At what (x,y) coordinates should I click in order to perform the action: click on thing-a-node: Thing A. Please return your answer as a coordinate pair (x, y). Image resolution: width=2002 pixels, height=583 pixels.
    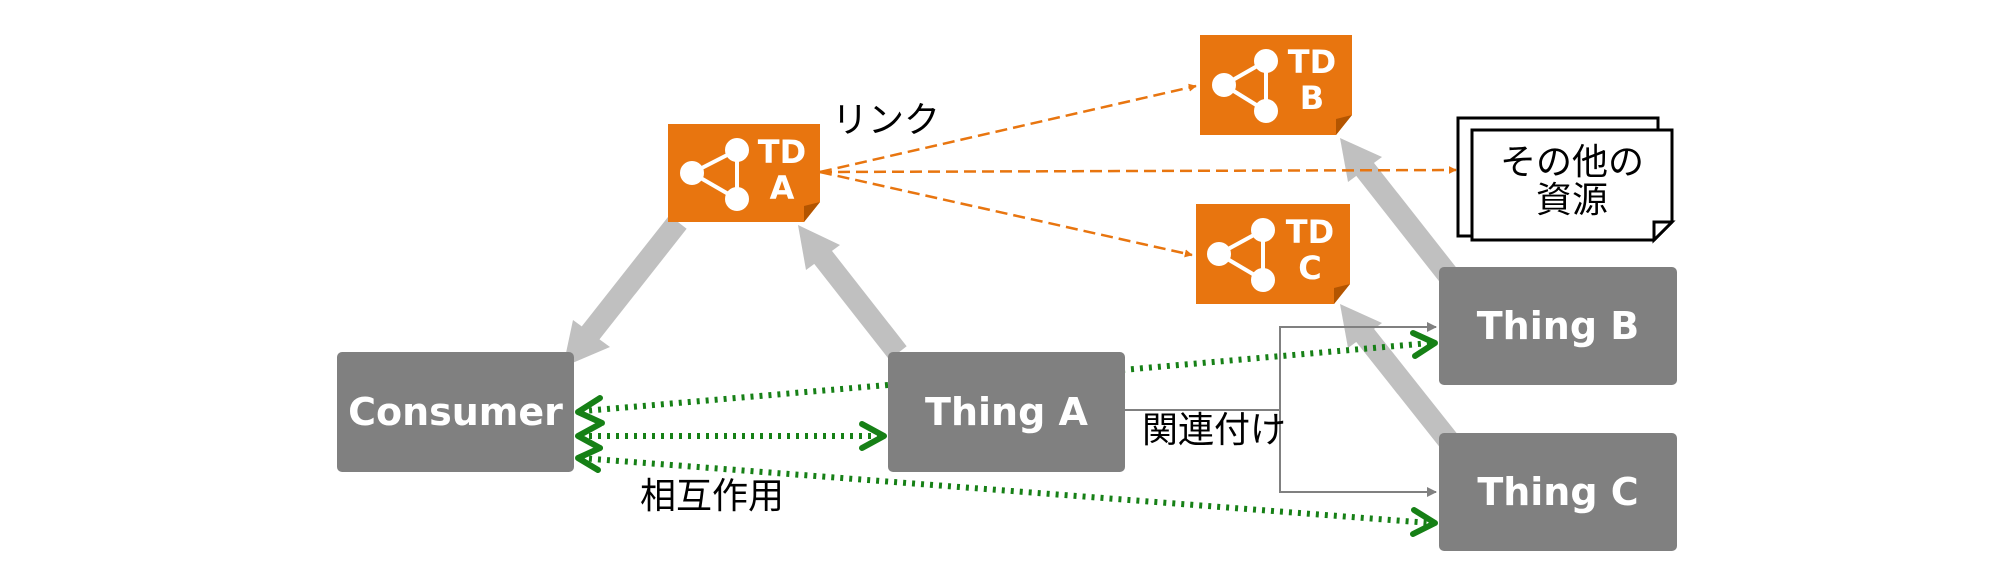
    Looking at the image, I should click on (1006, 412).